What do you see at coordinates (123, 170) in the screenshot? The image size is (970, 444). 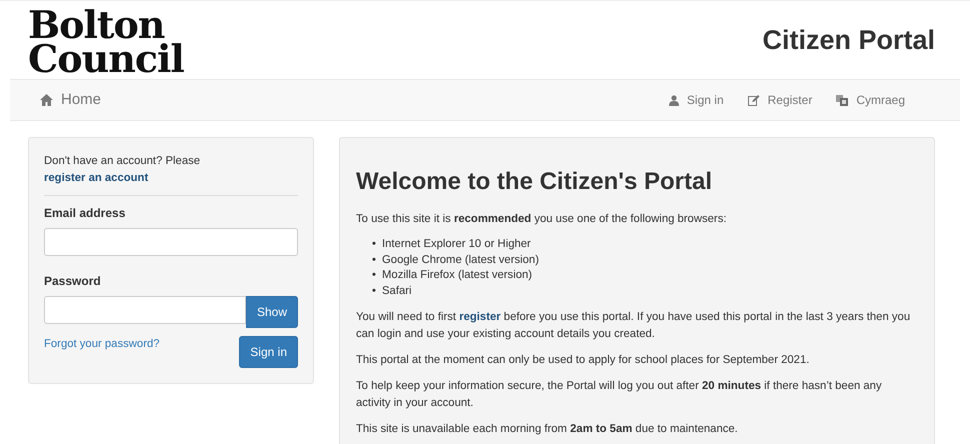 I see `account-prompt: Don't have an account? Please register an account` at bounding box center [123, 170].